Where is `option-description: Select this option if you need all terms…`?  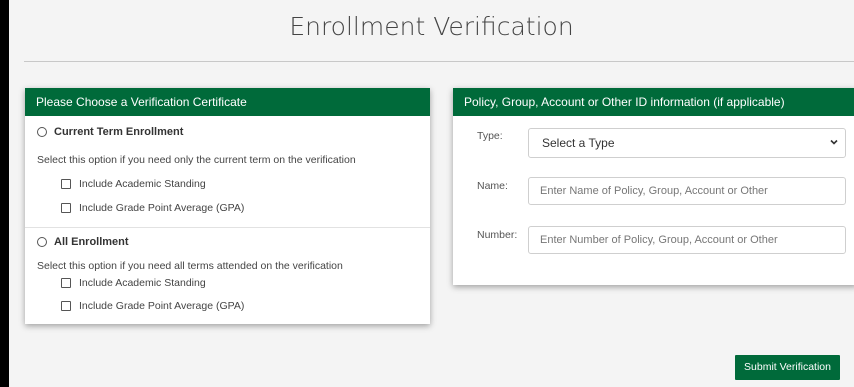
option-description: Select this option if you need all terms… is located at coordinates (190, 266).